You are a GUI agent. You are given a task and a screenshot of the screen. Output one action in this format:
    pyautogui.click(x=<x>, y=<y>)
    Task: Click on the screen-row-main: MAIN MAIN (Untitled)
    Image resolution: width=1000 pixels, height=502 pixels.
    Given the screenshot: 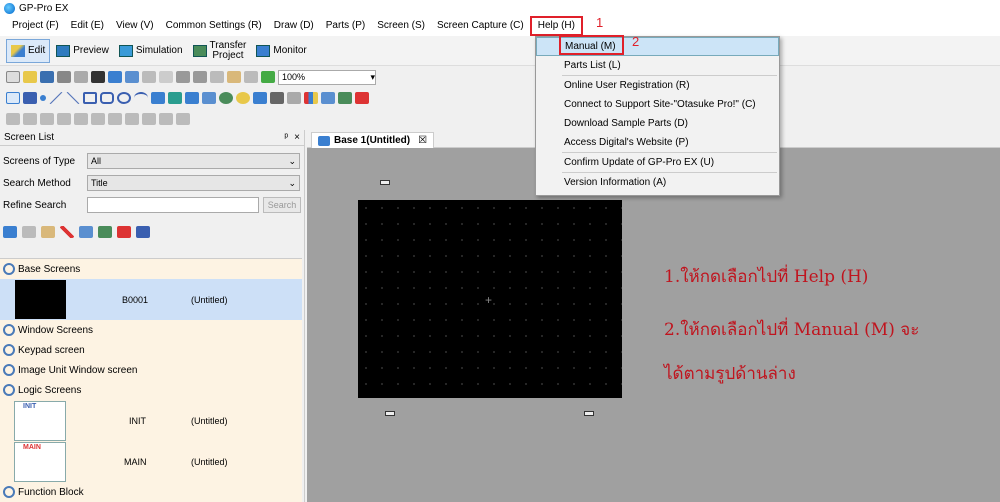 What is the action you would take?
    pyautogui.click(x=151, y=461)
    